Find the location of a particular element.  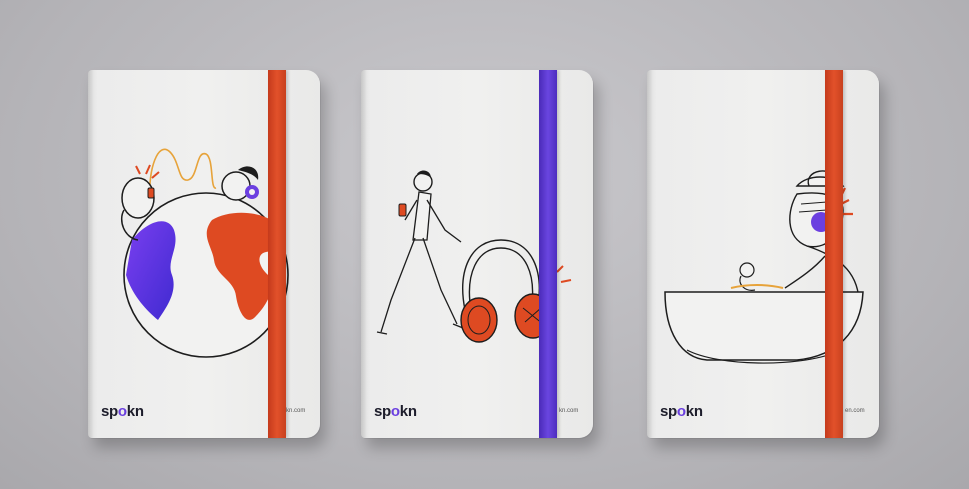

brand-url: en.com is located at coordinates (855, 411).